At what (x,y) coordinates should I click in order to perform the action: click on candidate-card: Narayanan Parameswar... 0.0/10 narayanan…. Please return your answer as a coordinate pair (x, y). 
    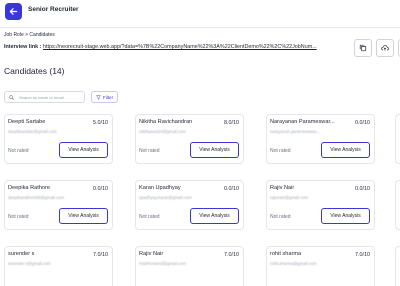
    Looking at the image, I should click on (320, 139).